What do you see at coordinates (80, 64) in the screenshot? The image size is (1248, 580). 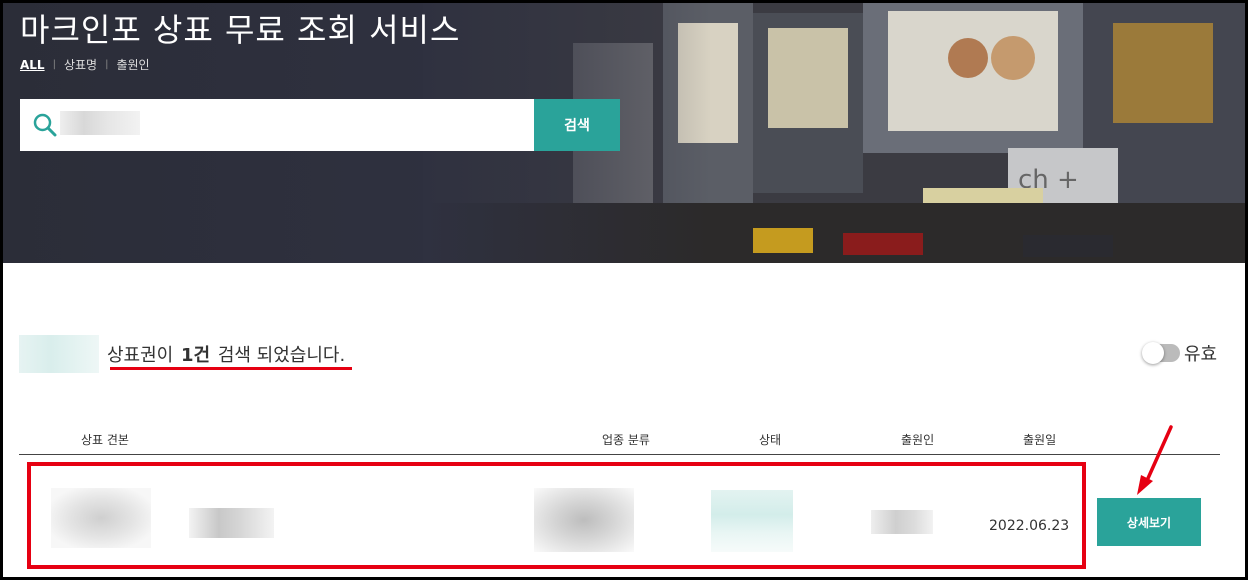 I see `filter-tab-trademark-name: 상표명` at bounding box center [80, 64].